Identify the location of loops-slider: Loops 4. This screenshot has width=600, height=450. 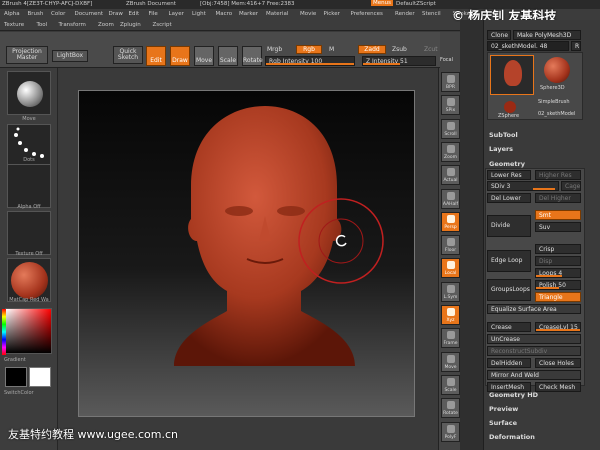
(558, 273).